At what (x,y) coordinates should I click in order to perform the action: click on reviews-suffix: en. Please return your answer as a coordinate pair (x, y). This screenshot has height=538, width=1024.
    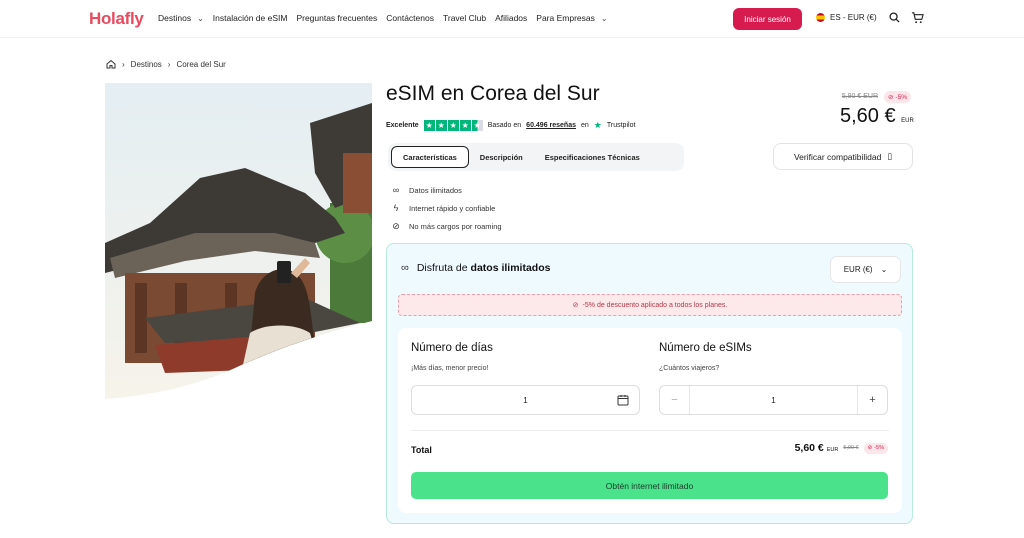
    Looking at the image, I should click on (585, 125).